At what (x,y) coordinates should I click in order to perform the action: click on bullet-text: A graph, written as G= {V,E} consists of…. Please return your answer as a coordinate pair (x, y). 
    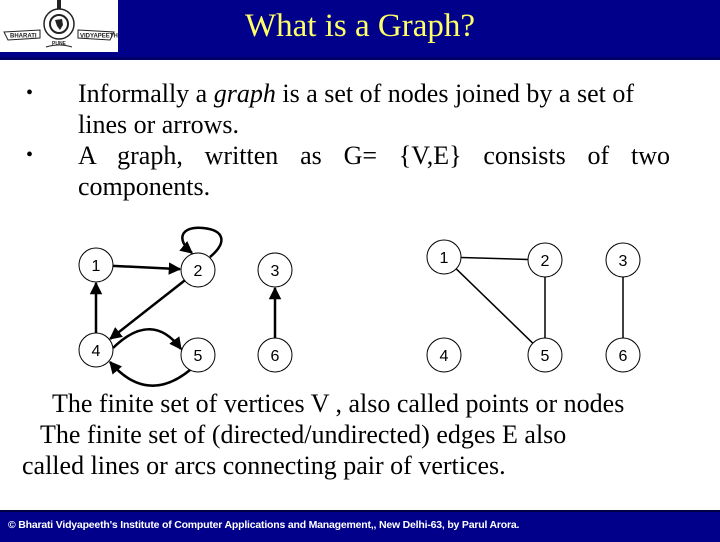
    Looking at the image, I should click on (374, 171).